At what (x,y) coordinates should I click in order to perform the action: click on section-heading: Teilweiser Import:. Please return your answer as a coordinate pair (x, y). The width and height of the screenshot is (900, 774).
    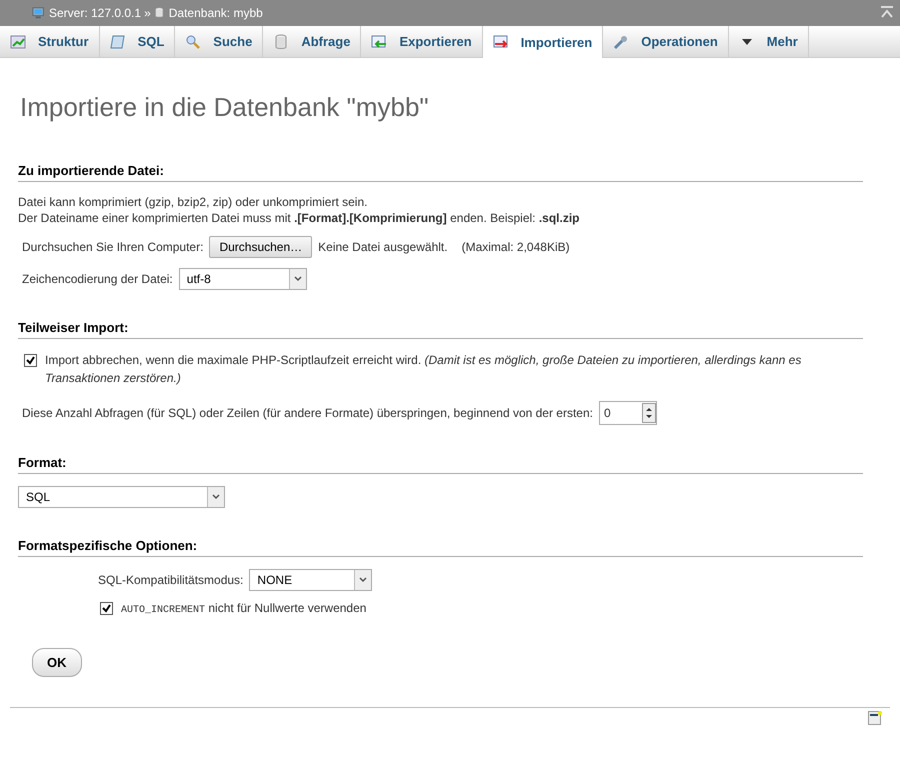
    Looking at the image, I should click on (440, 329).